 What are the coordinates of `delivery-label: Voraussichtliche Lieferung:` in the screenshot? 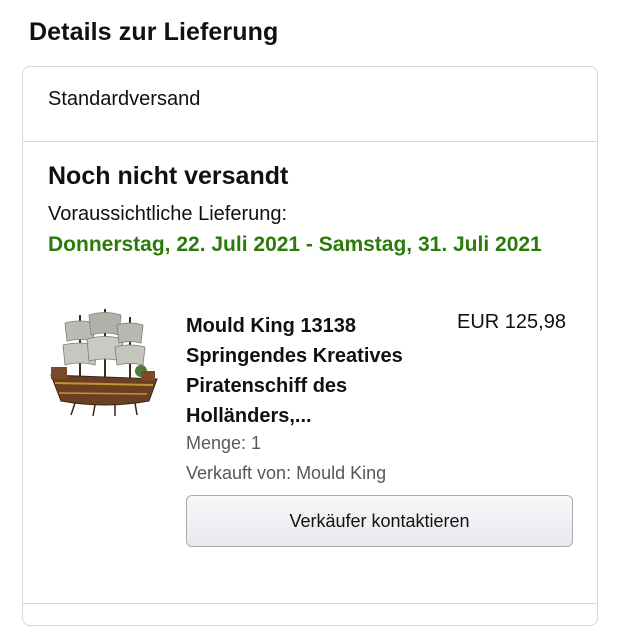 It's located at (168, 214).